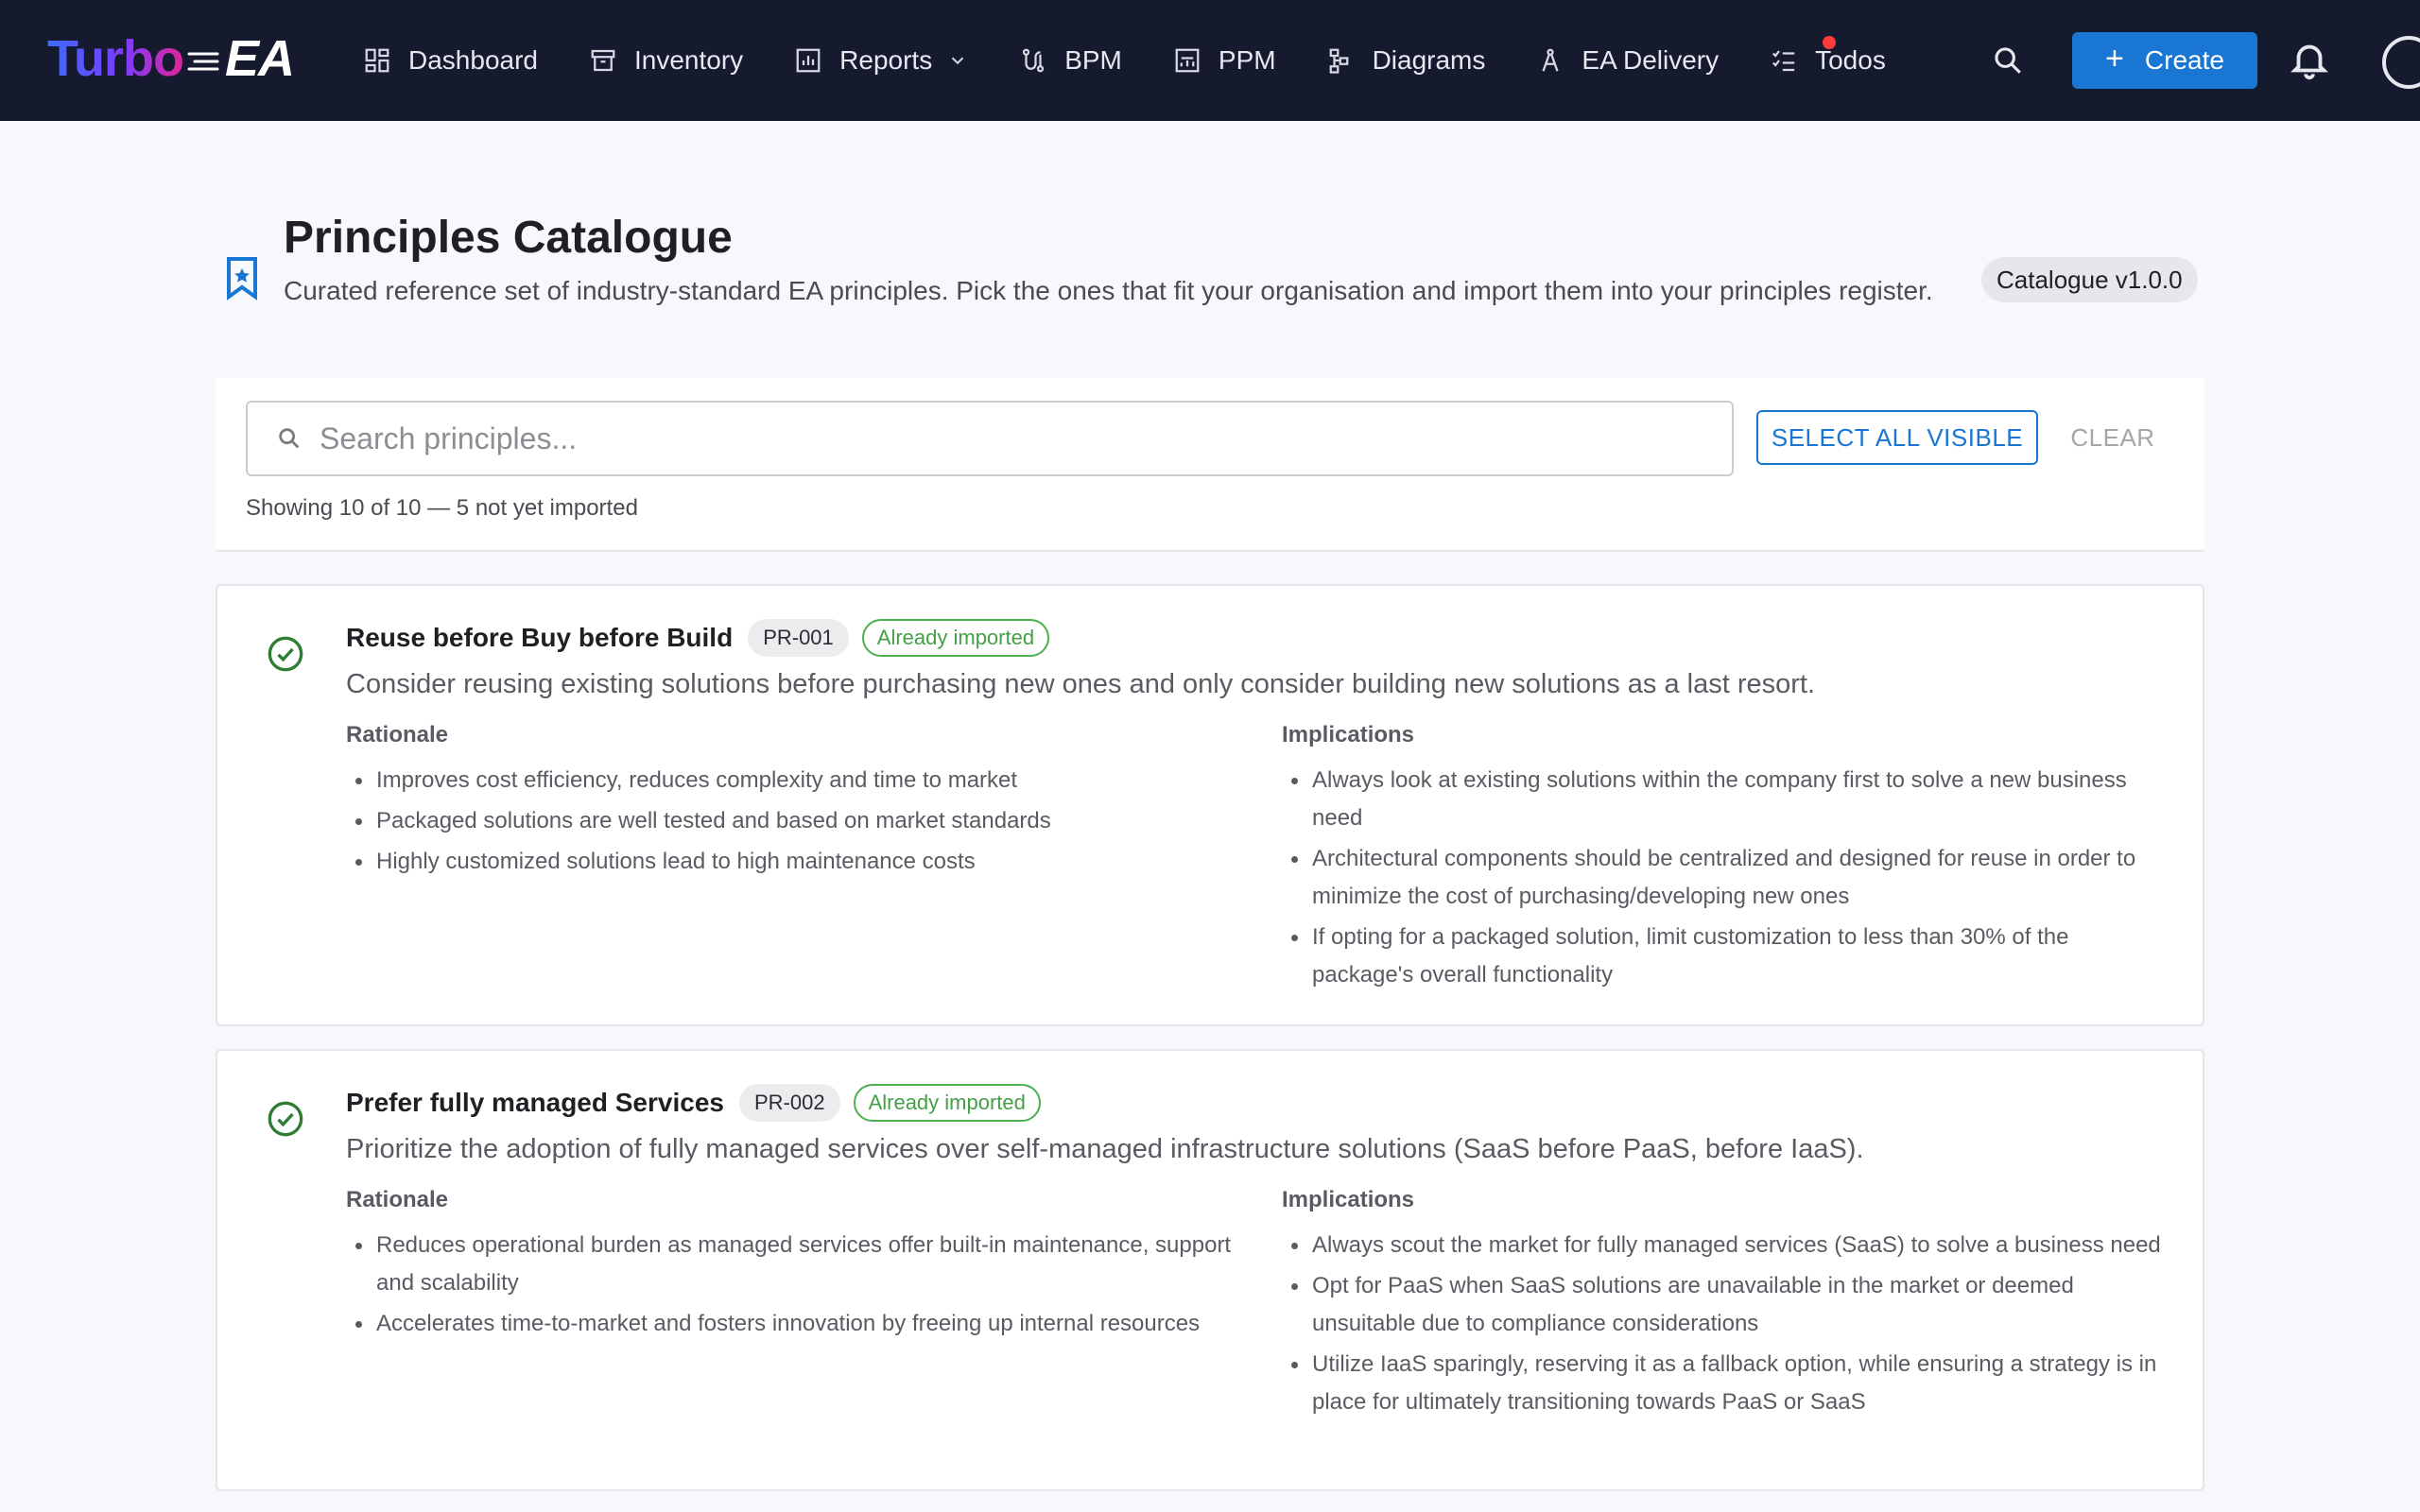 The width and height of the screenshot is (2420, 1512). I want to click on notifications-button, so click(2309, 59).